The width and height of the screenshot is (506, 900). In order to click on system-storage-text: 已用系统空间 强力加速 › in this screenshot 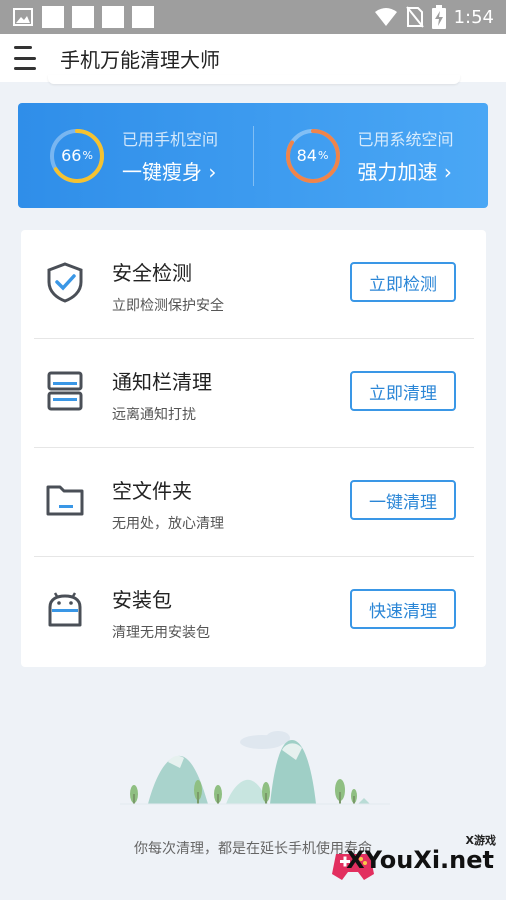, I will do `click(406, 155)`.